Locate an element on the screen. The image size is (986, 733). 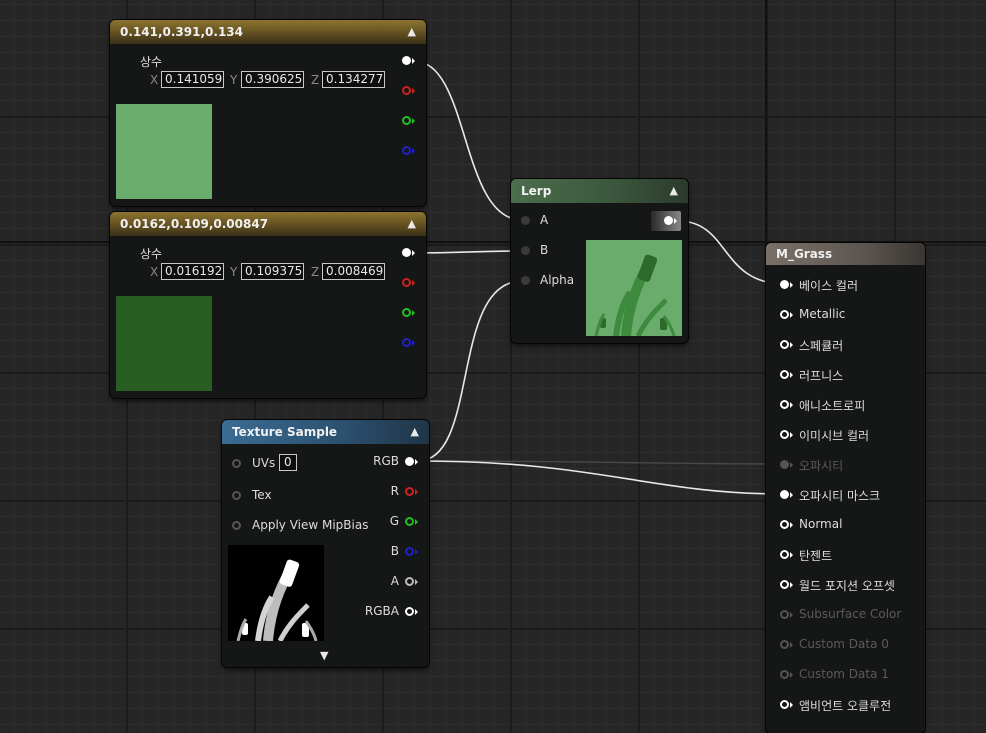
y-value-field: 0.390625 is located at coordinates (272, 79).